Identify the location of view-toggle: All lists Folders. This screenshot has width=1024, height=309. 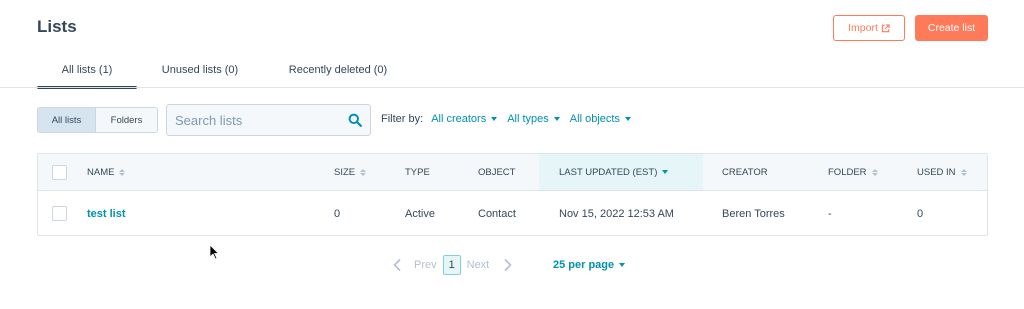
(97, 120).